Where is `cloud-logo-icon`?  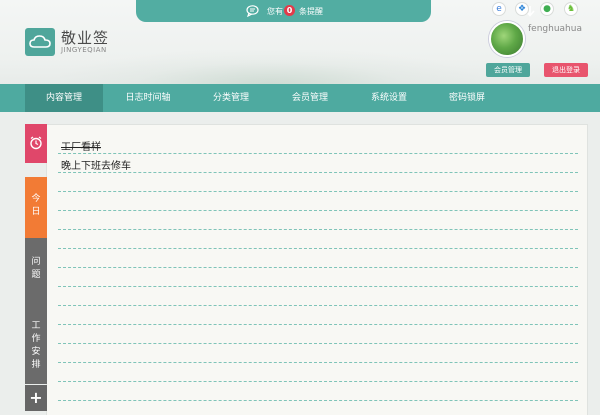
cloud-logo-icon is located at coordinates (40, 41).